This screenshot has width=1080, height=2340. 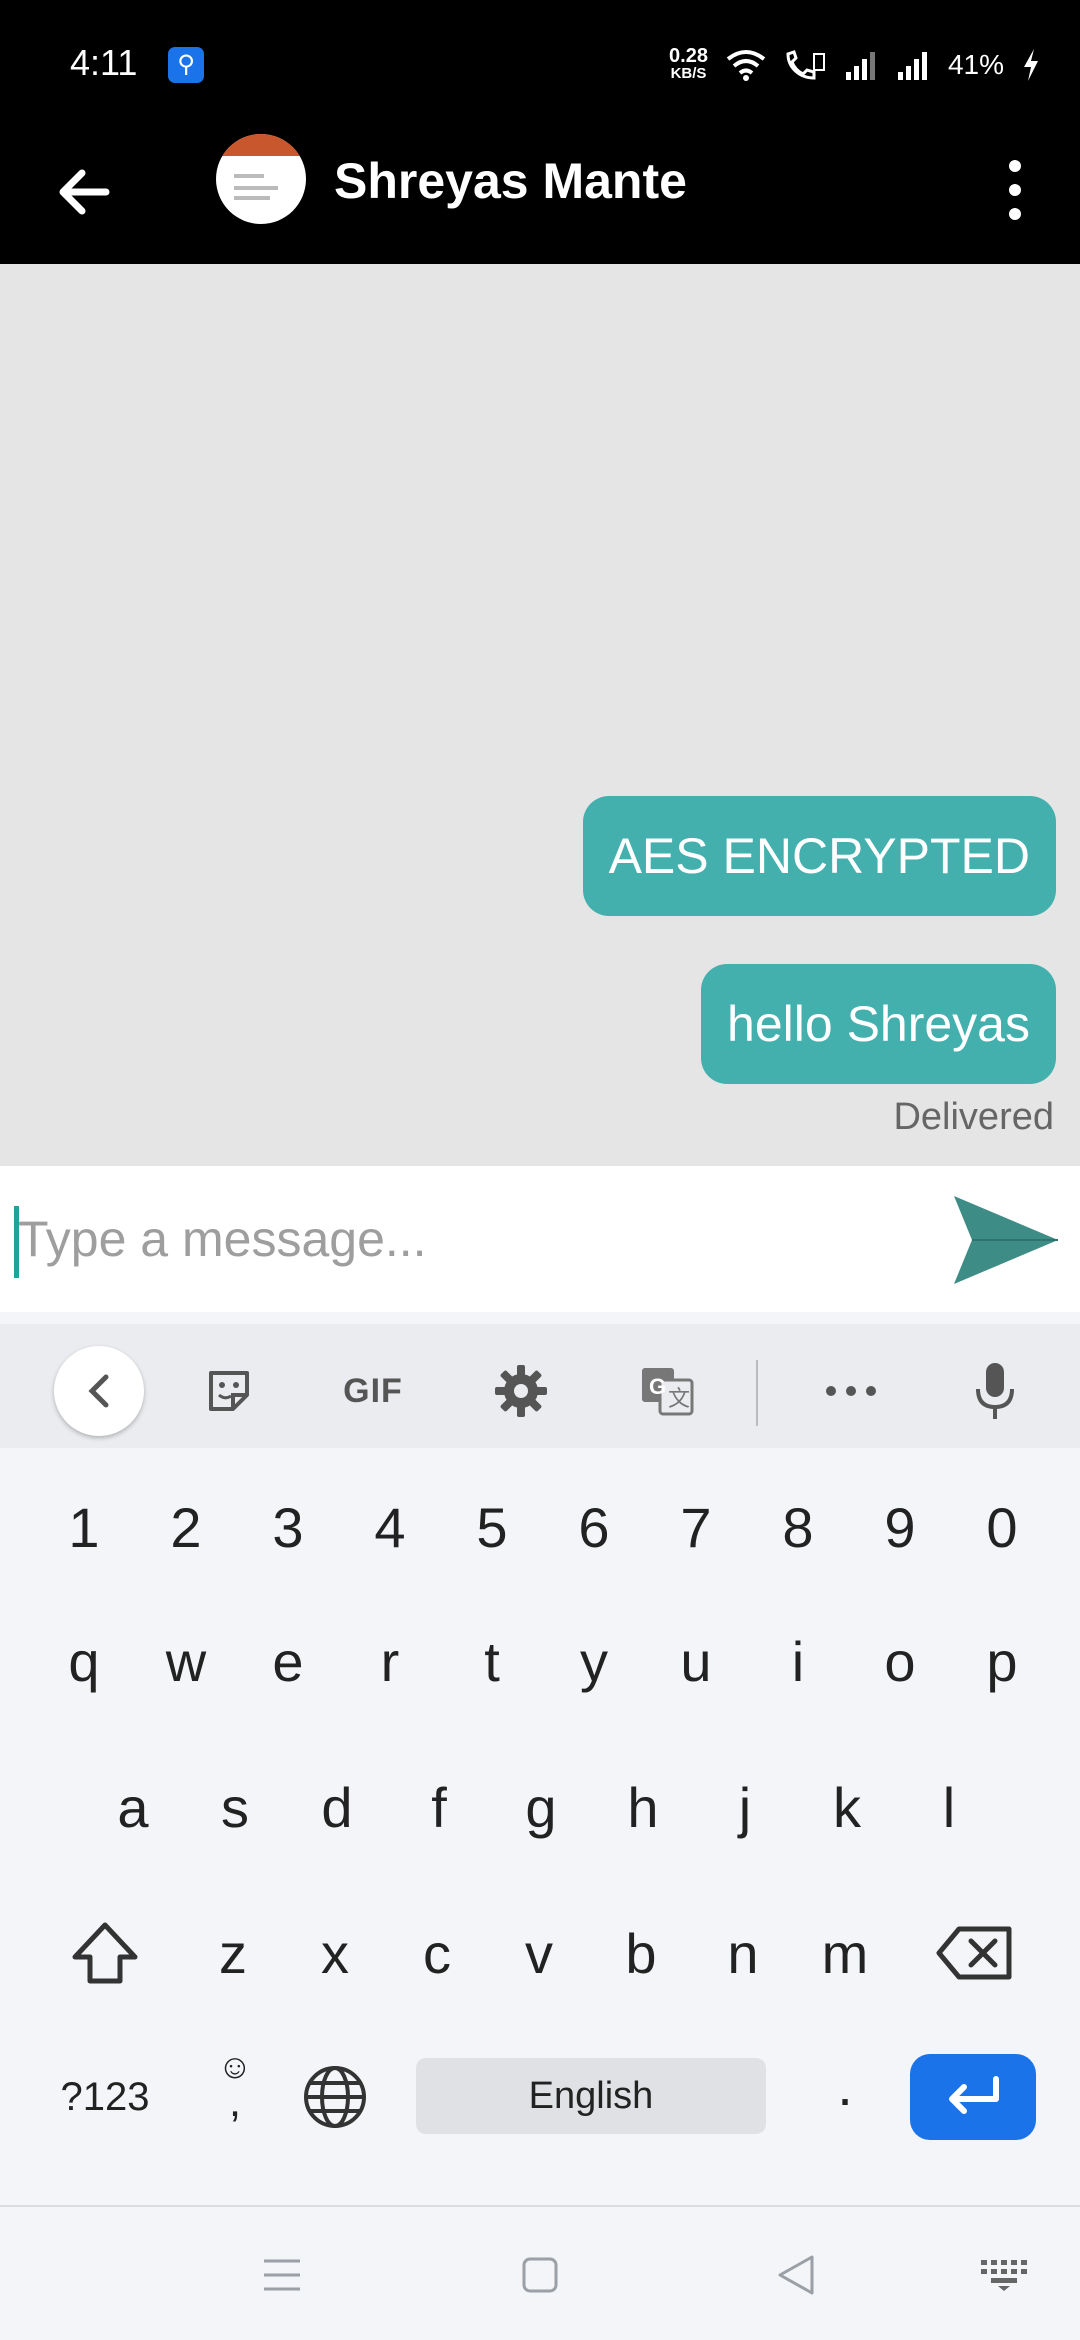 I want to click on enter-key, so click(x=973, y=2097).